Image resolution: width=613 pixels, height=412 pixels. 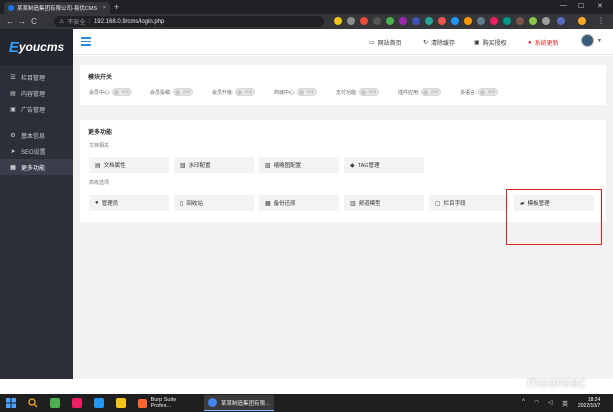 What do you see at coordinates (33, 403) in the screenshot?
I see `search-icon` at bounding box center [33, 403].